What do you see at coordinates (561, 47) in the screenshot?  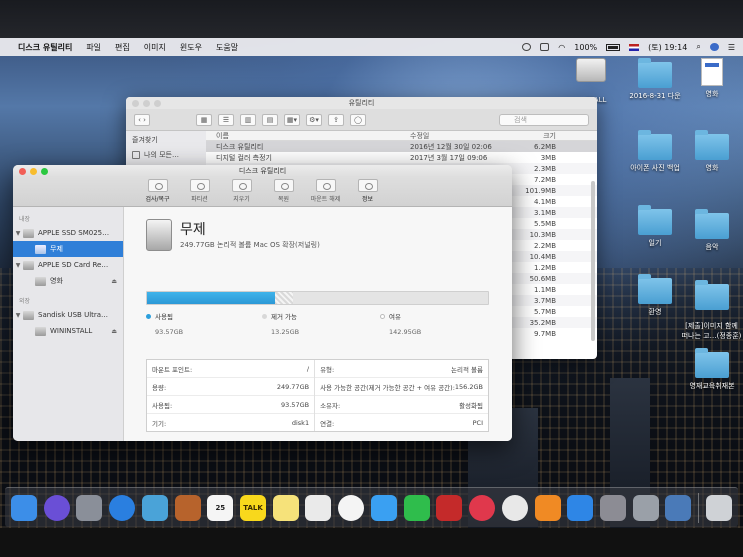 I see `wifi-icon: ◠` at bounding box center [561, 47].